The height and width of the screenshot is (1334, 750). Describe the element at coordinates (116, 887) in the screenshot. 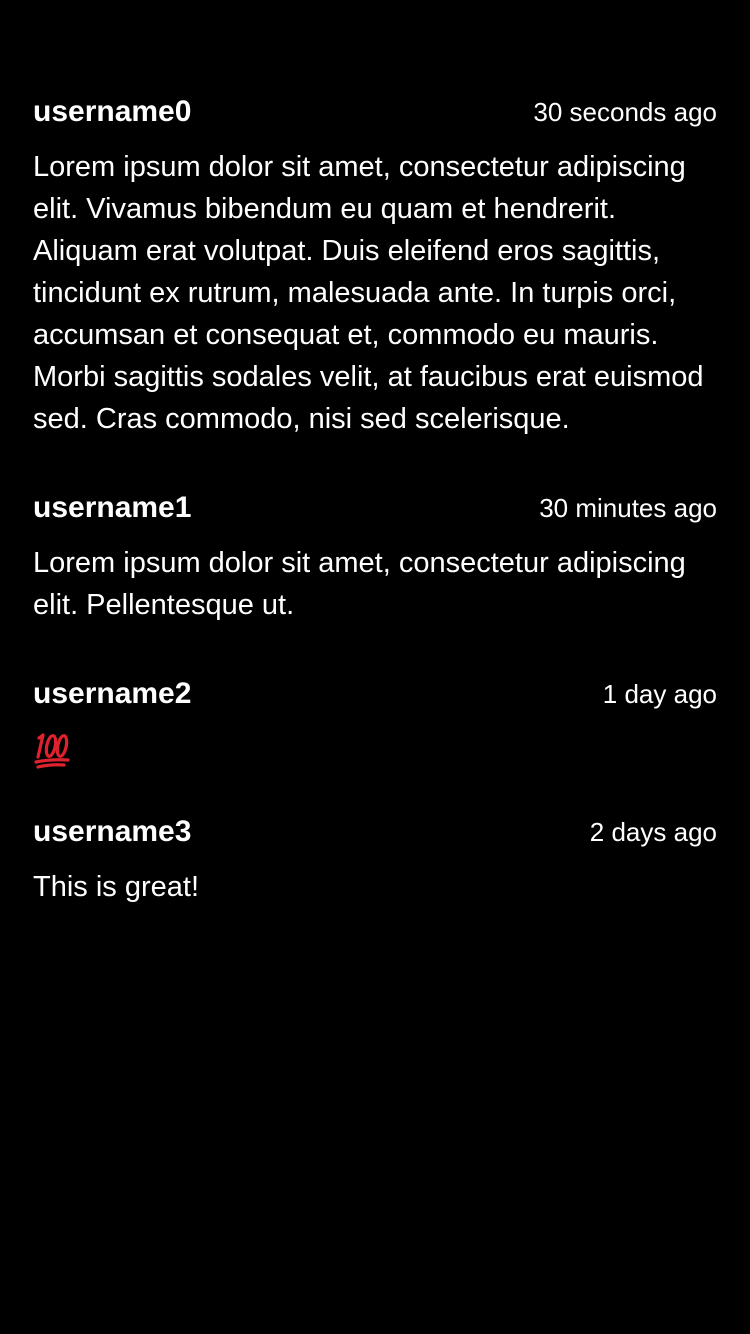

I see `comment-text: This is great!` at that location.